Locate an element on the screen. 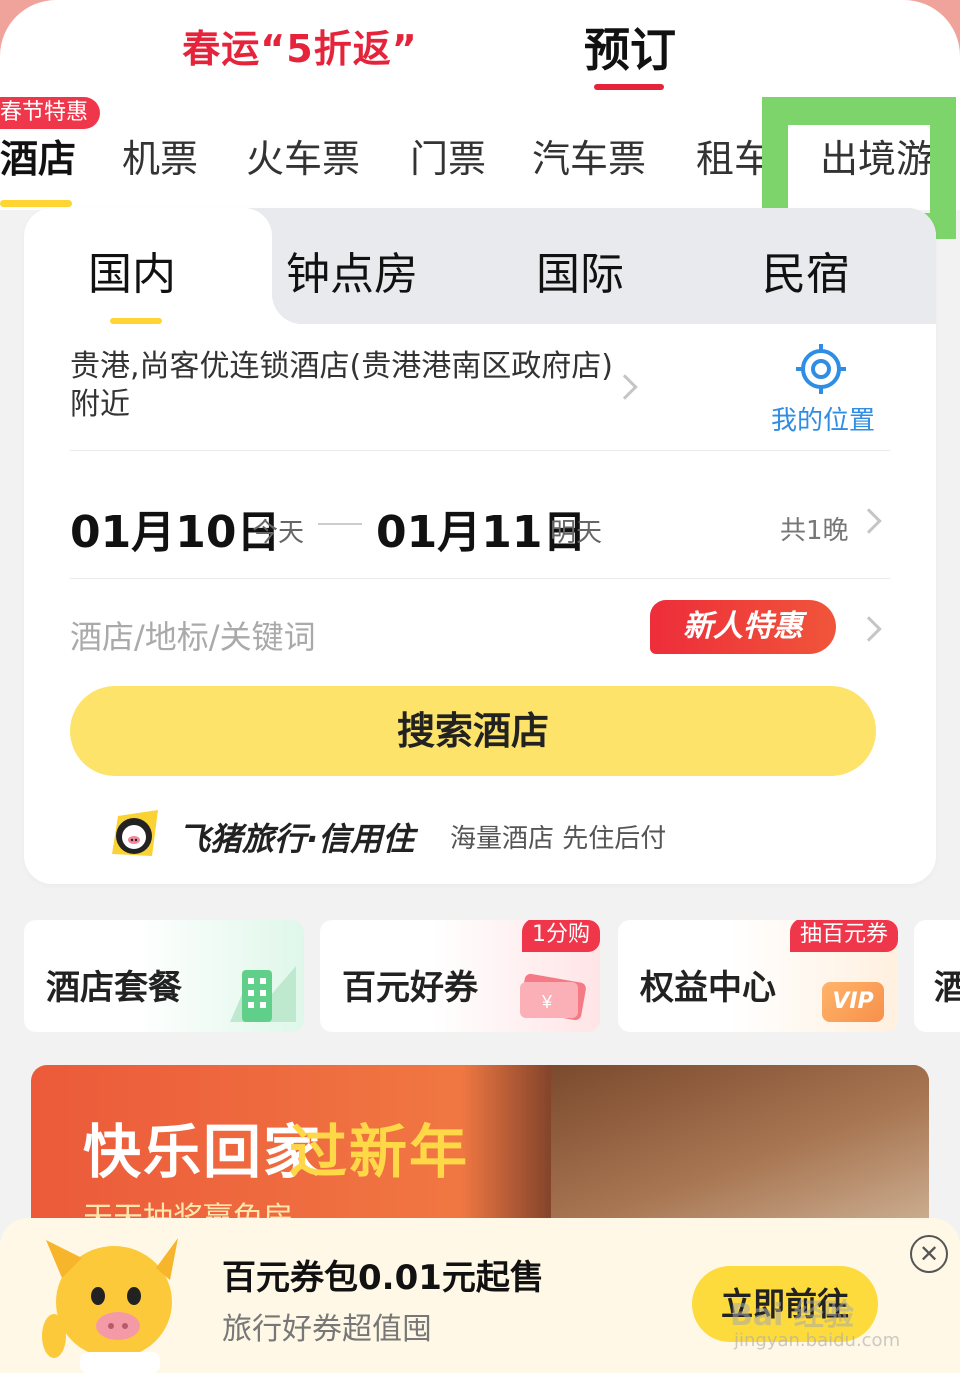  close-icon: ✕ is located at coordinates (929, 1254).